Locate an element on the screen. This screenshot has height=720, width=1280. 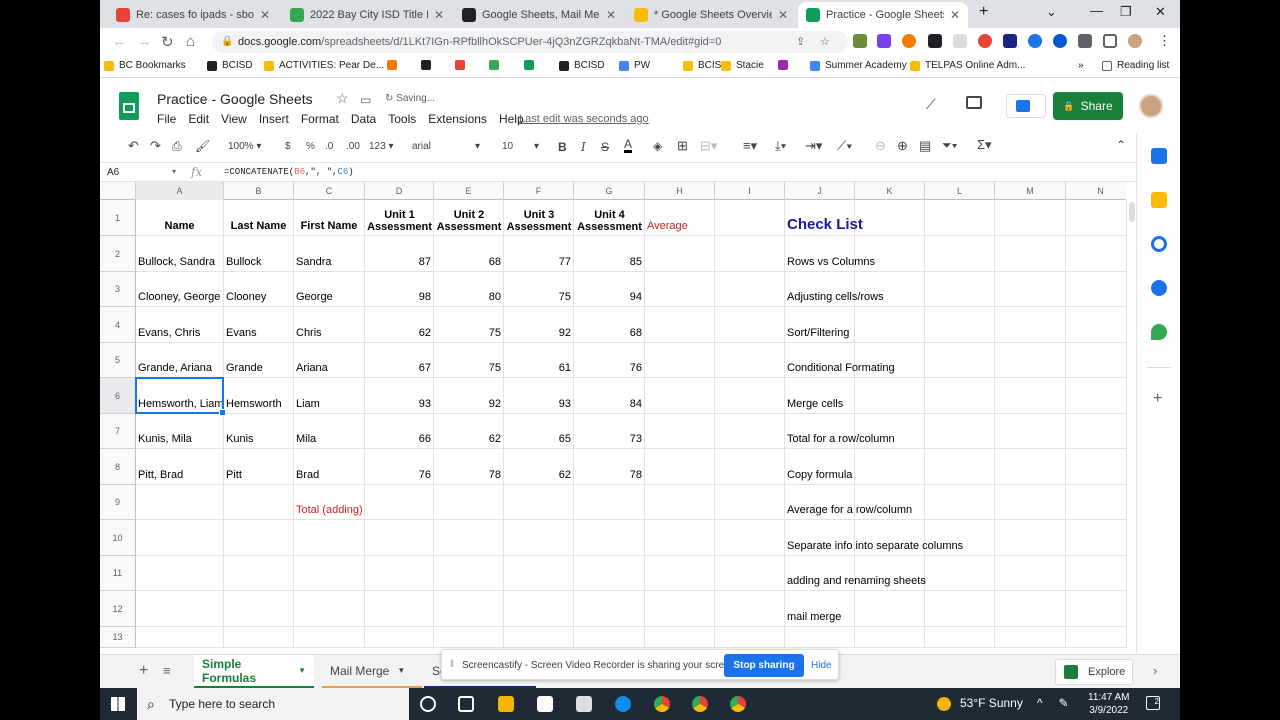
star-icon: ☆ is located at coordinates (342, 98).